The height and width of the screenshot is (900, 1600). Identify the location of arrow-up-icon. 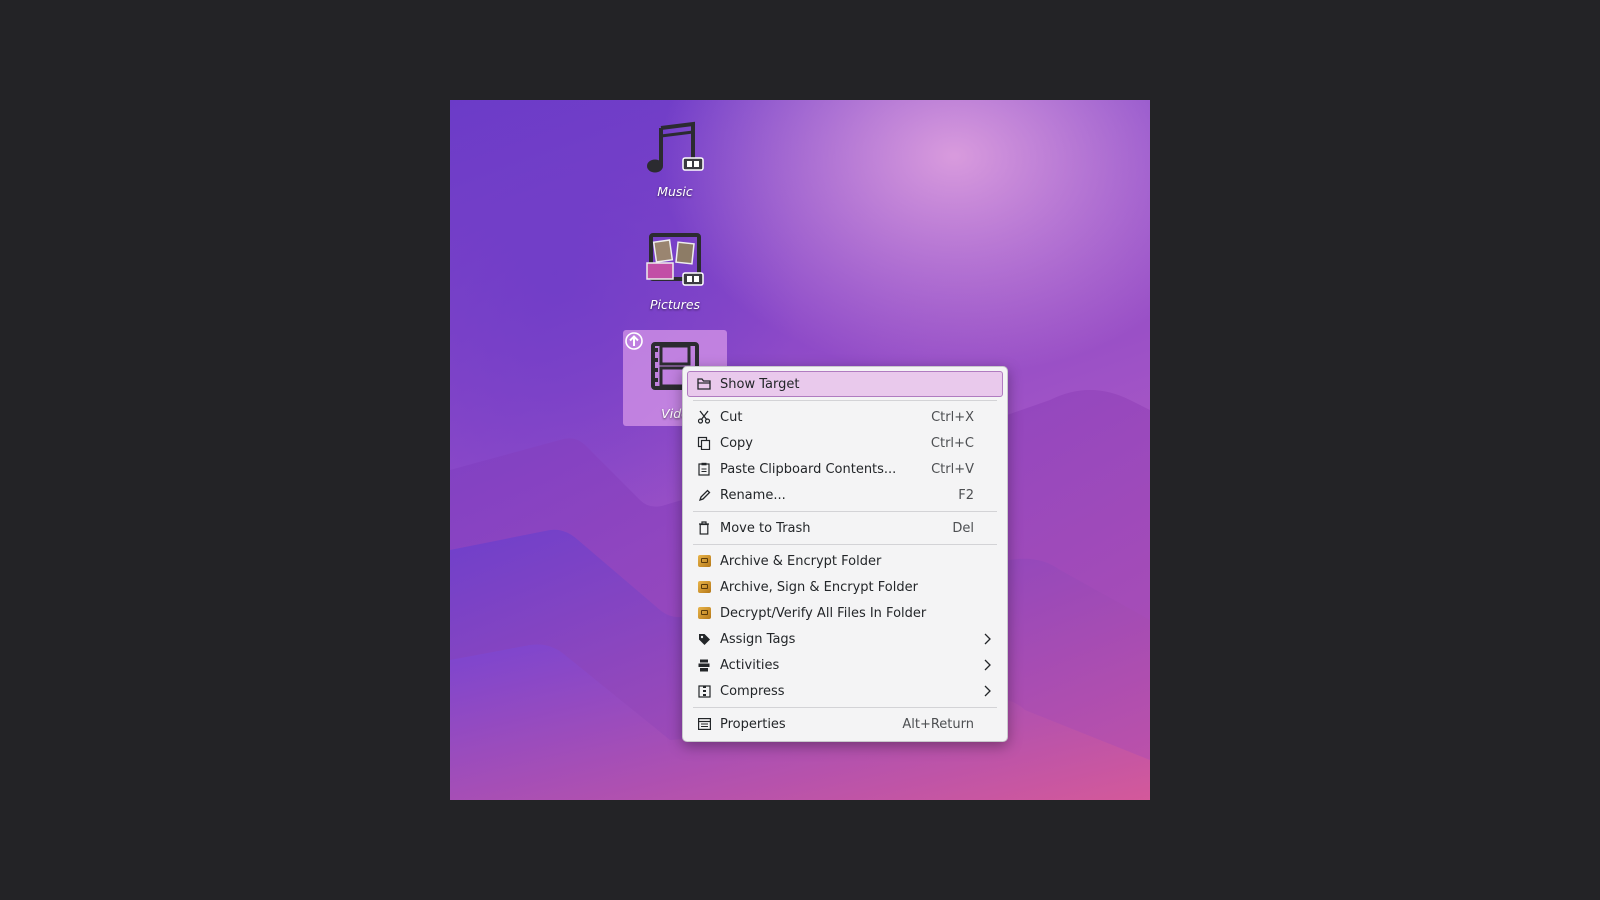
(634, 341).